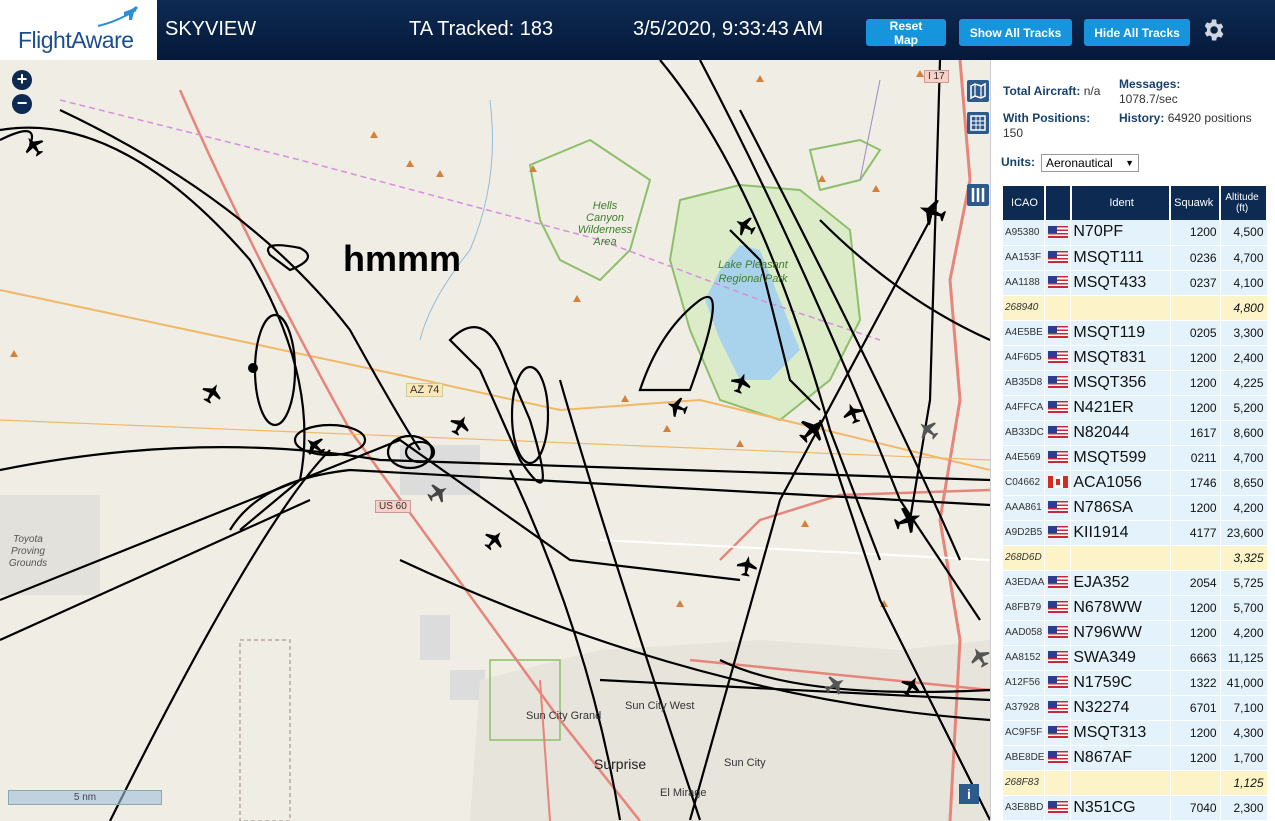  Describe the element at coordinates (978, 123) in the screenshot. I see `grid-toggle-button` at that location.